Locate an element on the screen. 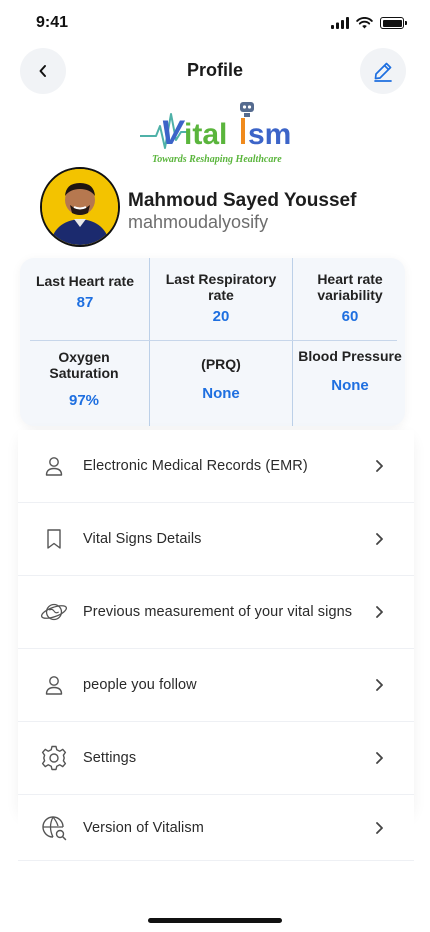  edit-button is located at coordinates (383, 71).